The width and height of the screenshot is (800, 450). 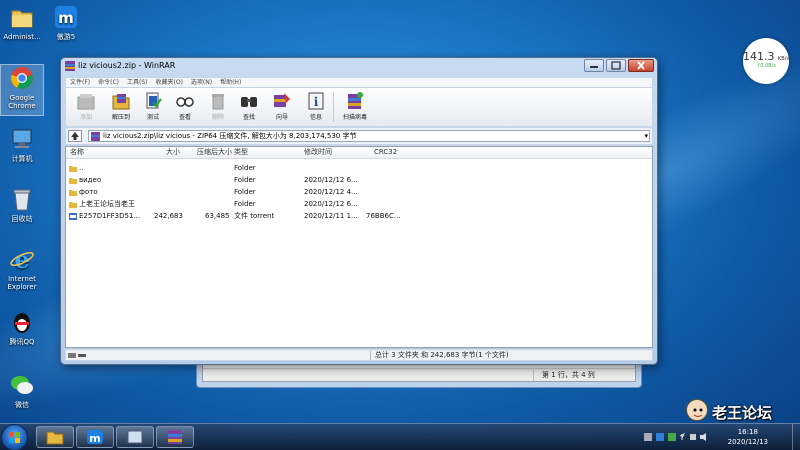 What do you see at coordinates (169, 82) in the screenshot?
I see `menu-favorites: 收藏夹(O)` at bounding box center [169, 82].